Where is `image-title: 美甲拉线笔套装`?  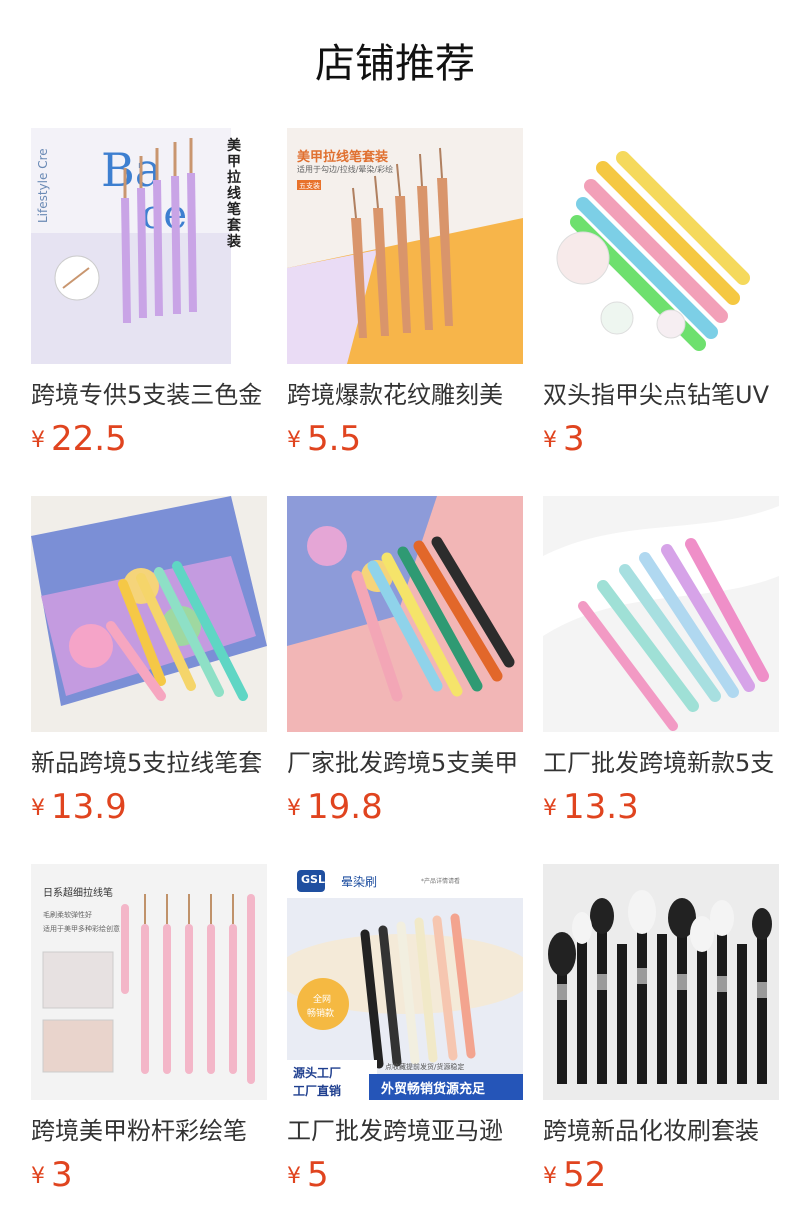
image-title: 美甲拉线笔套装 is located at coordinates (343, 157).